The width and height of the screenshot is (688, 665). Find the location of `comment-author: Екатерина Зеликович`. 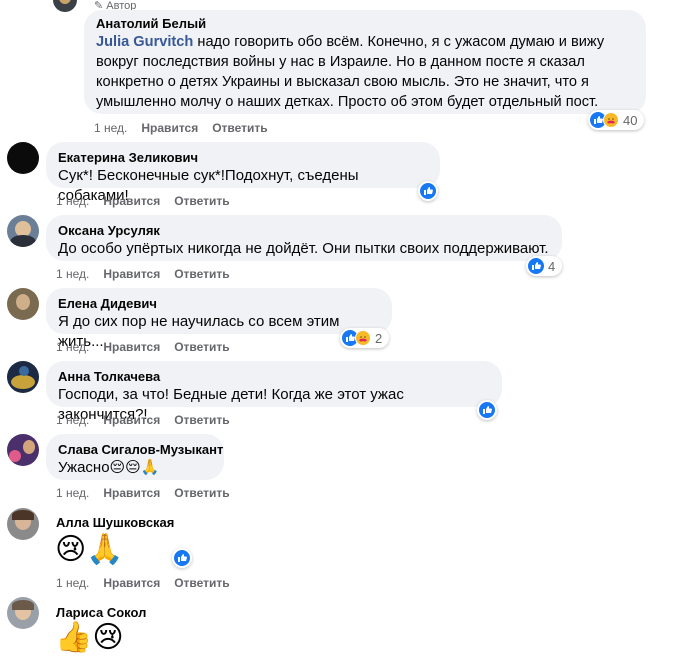

comment-author: Екатерина Зеликович is located at coordinates (243, 158).